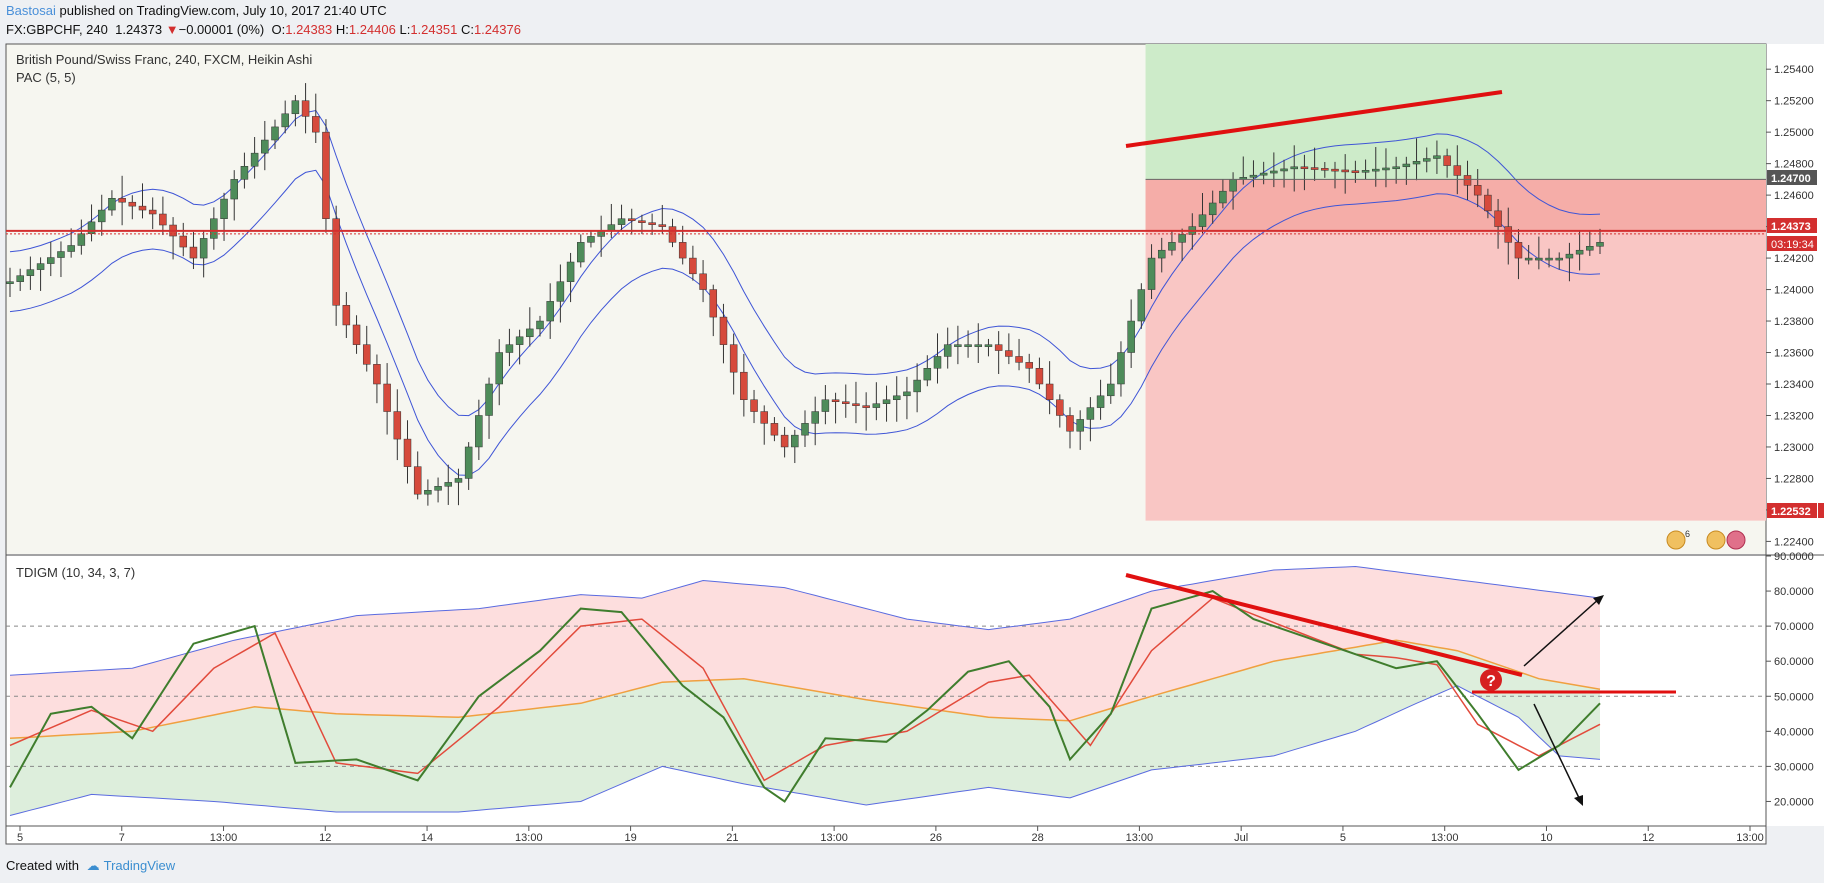 The width and height of the screenshot is (1824, 883). Describe the element at coordinates (93, 865) in the screenshot. I see `tradingview-logo-icon: ☁` at that location.